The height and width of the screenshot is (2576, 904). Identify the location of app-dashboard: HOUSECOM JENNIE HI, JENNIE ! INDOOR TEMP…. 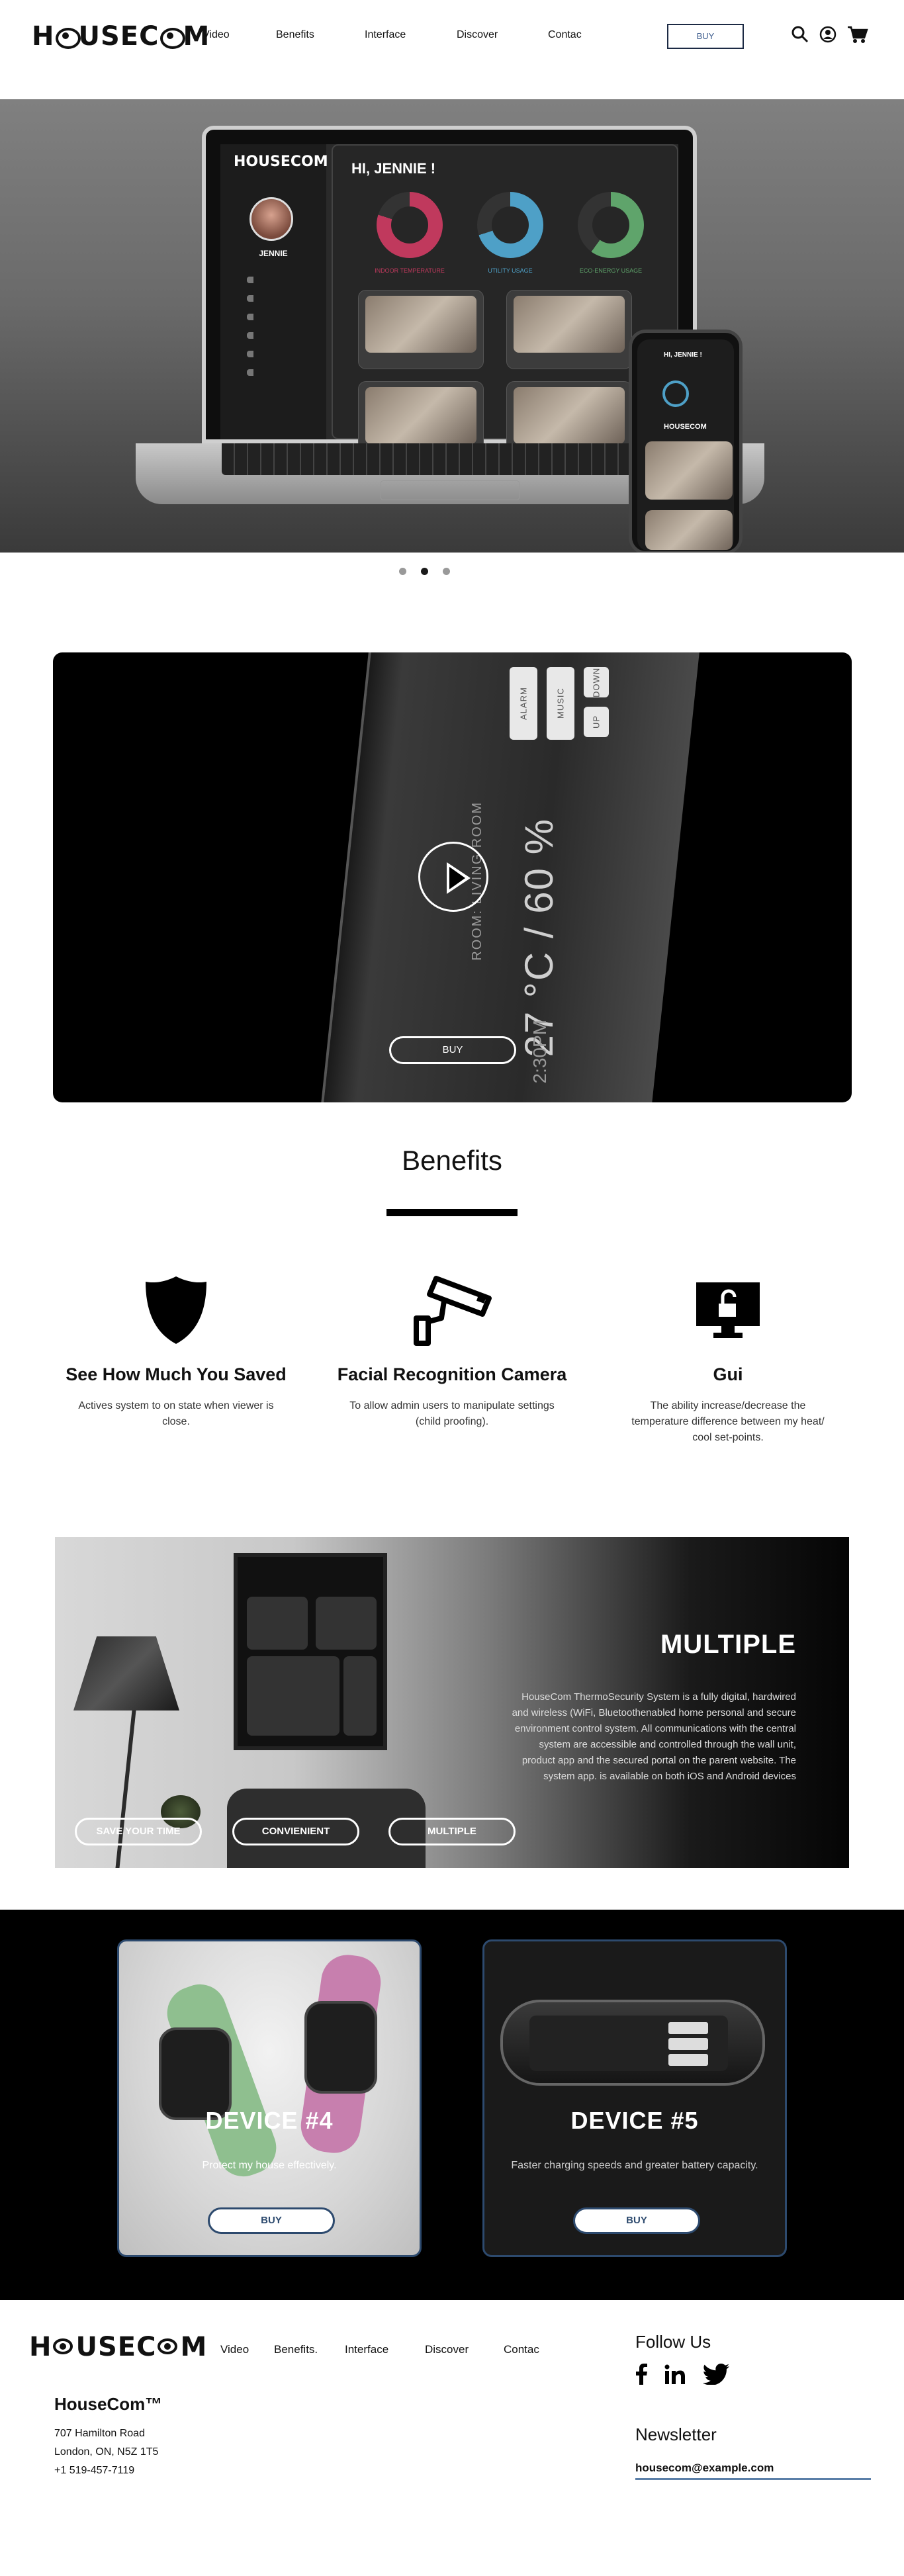
(449, 302).